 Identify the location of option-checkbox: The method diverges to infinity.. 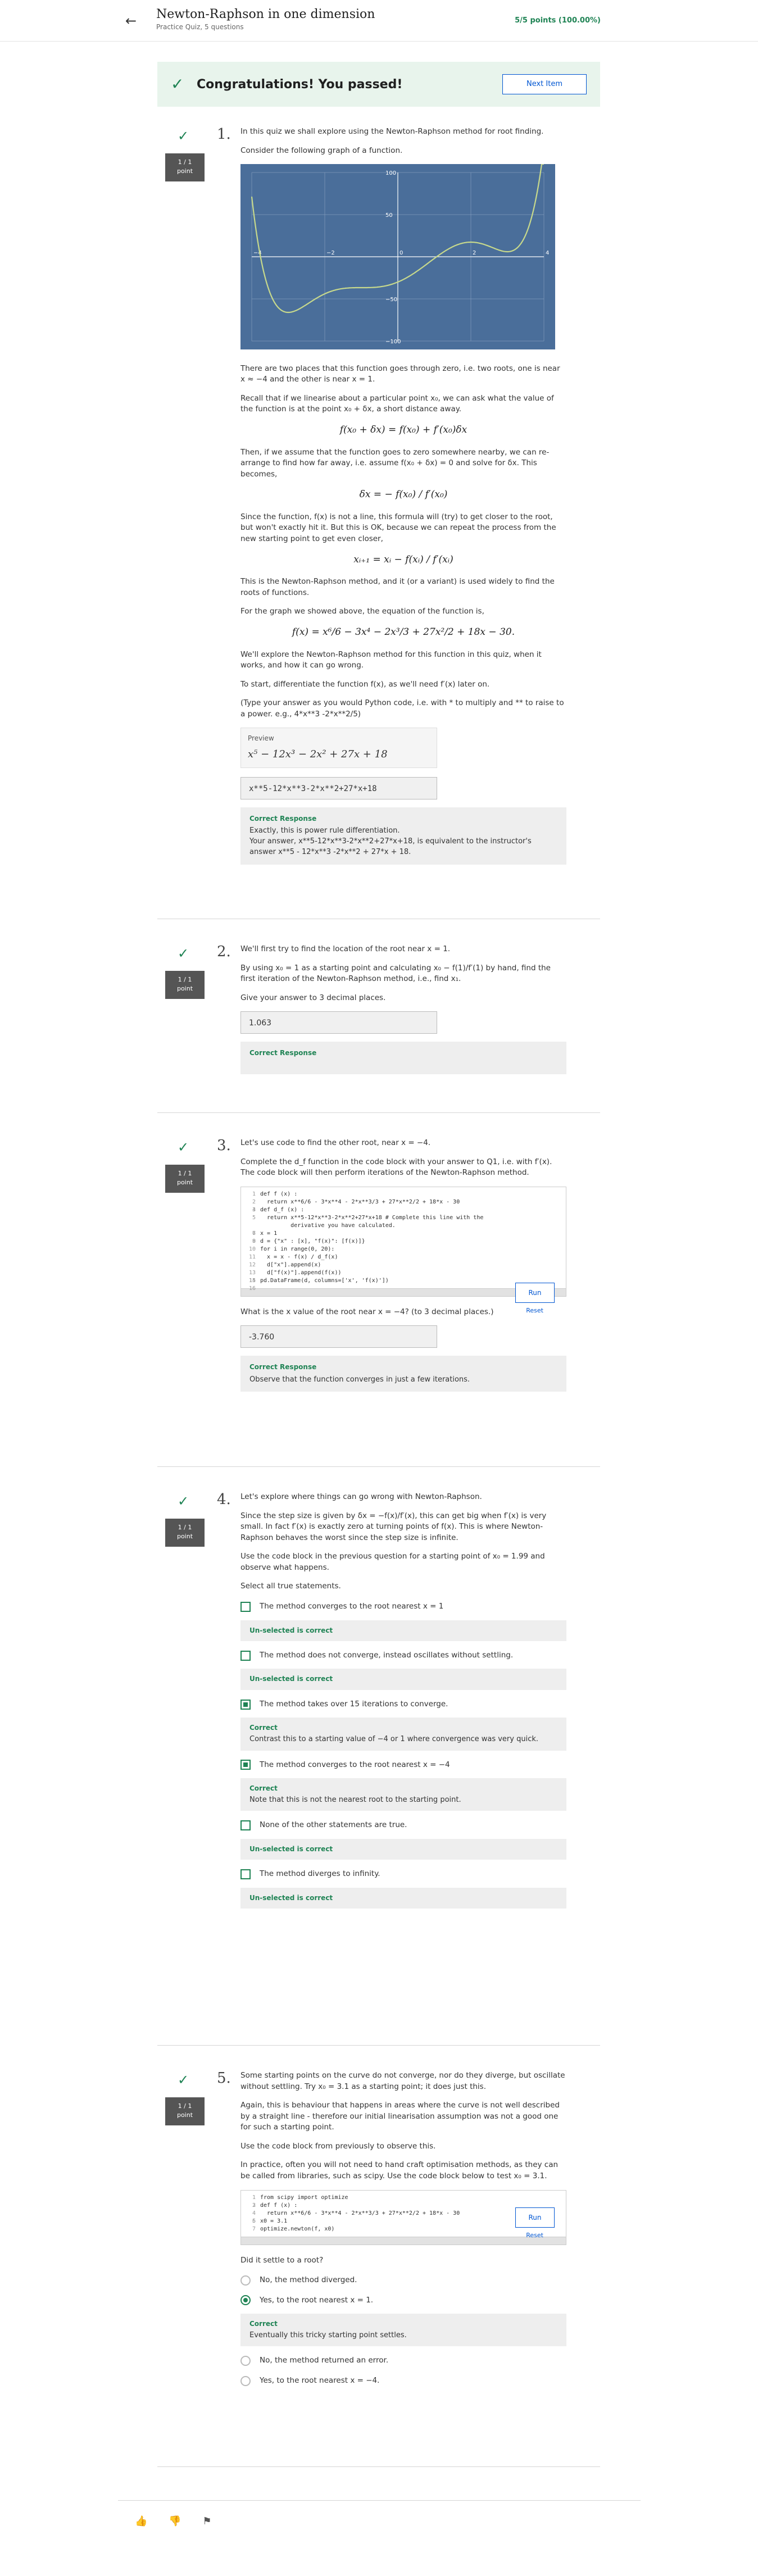
(403, 1874).